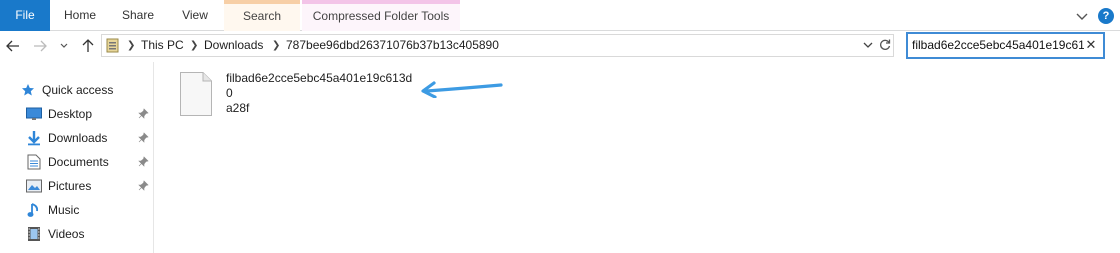 The height and width of the screenshot is (253, 1120). I want to click on file-name-line: a28f, so click(238, 108).